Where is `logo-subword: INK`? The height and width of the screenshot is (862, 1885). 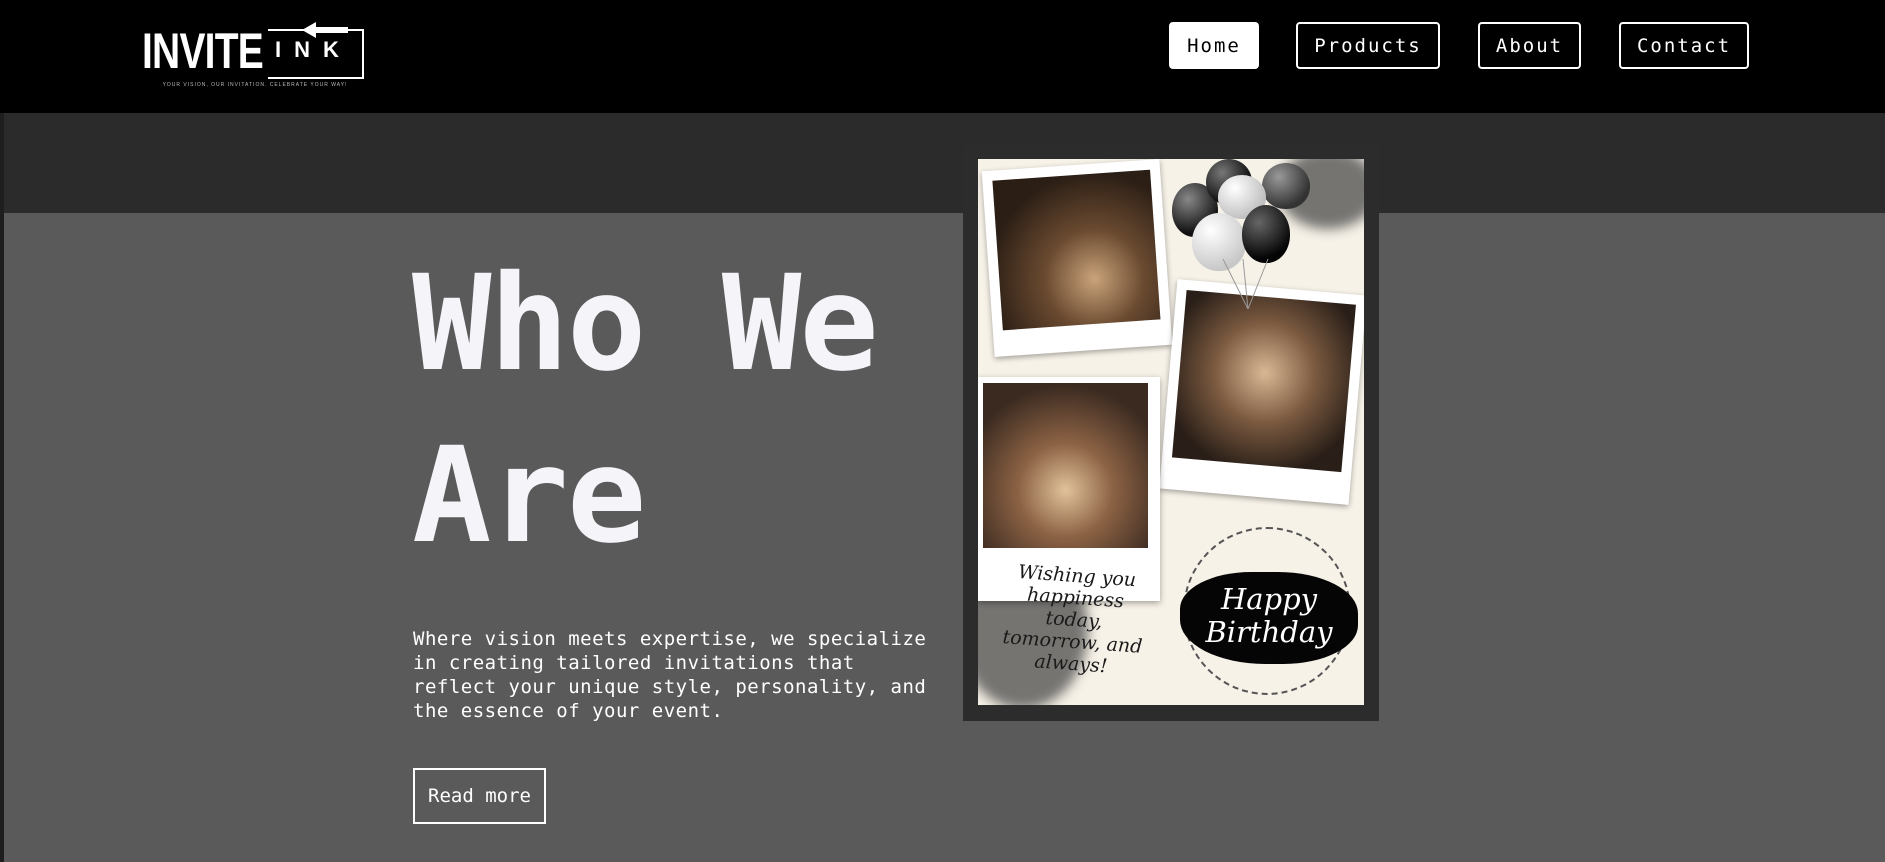 logo-subword: INK is located at coordinates (313, 49).